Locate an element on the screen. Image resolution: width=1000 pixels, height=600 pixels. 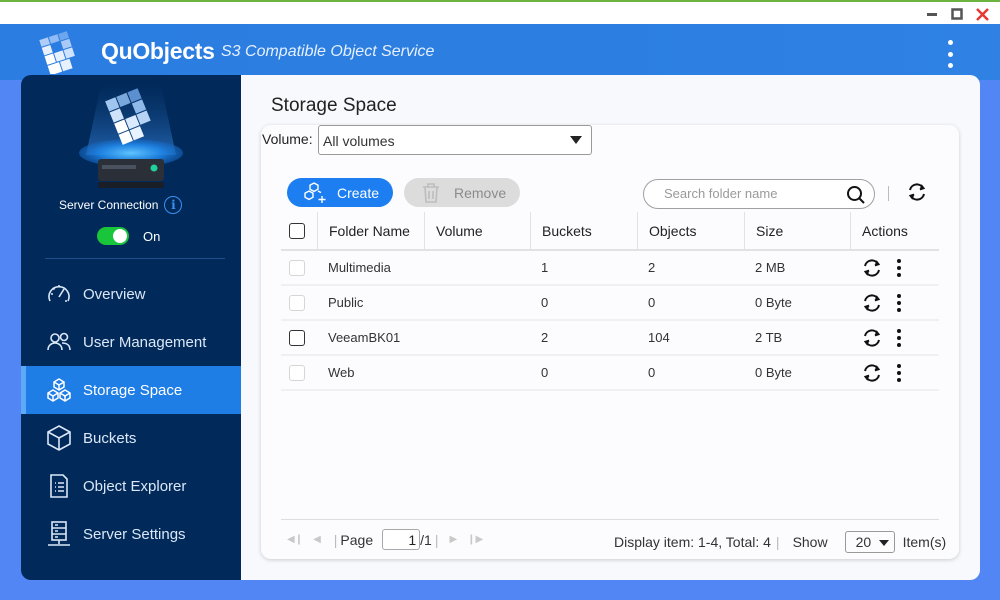
buckets-cell: 1 is located at coordinates (545, 267).